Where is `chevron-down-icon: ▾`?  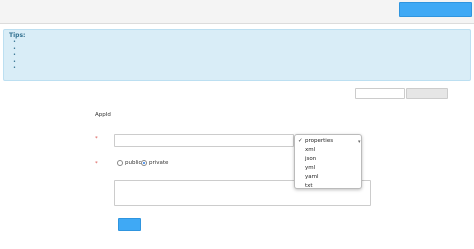 chevron-down-icon: ▾ is located at coordinates (359, 142).